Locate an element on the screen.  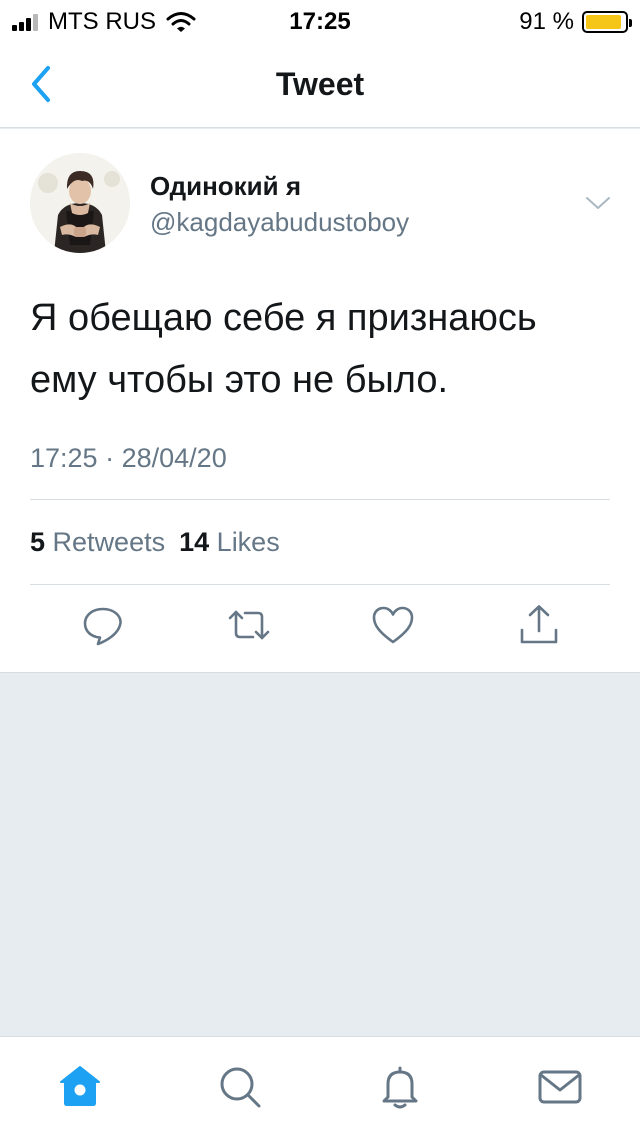
tweet-actions is located at coordinates (320, 629).